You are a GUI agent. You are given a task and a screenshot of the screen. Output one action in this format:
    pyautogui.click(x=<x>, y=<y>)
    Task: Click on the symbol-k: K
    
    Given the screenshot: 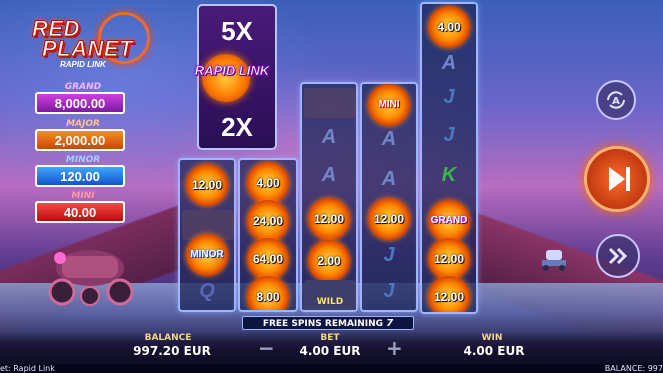 What is the action you would take?
    pyautogui.click(x=449, y=175)
    